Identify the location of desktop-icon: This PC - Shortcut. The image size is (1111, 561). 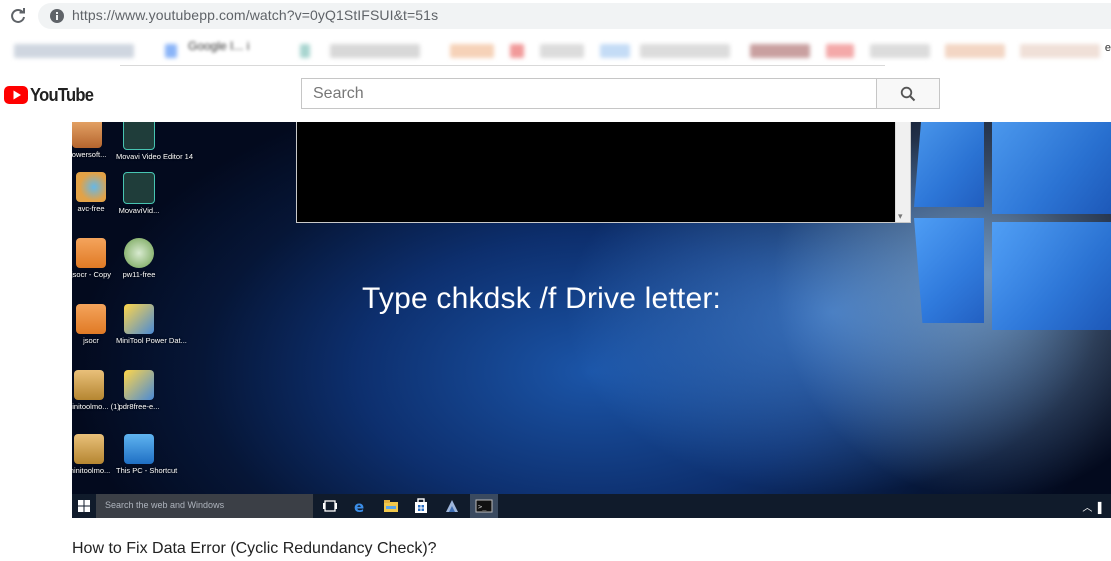
(146, 454).